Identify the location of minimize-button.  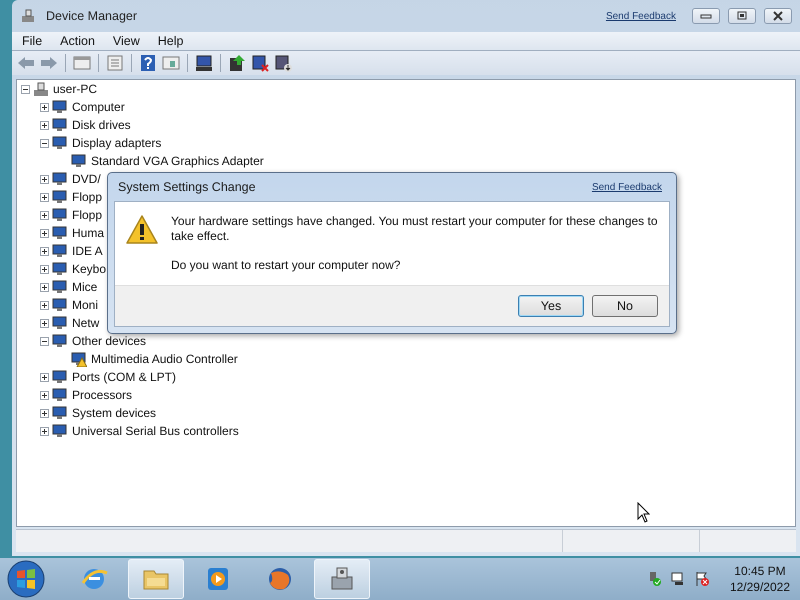
(706, 16).